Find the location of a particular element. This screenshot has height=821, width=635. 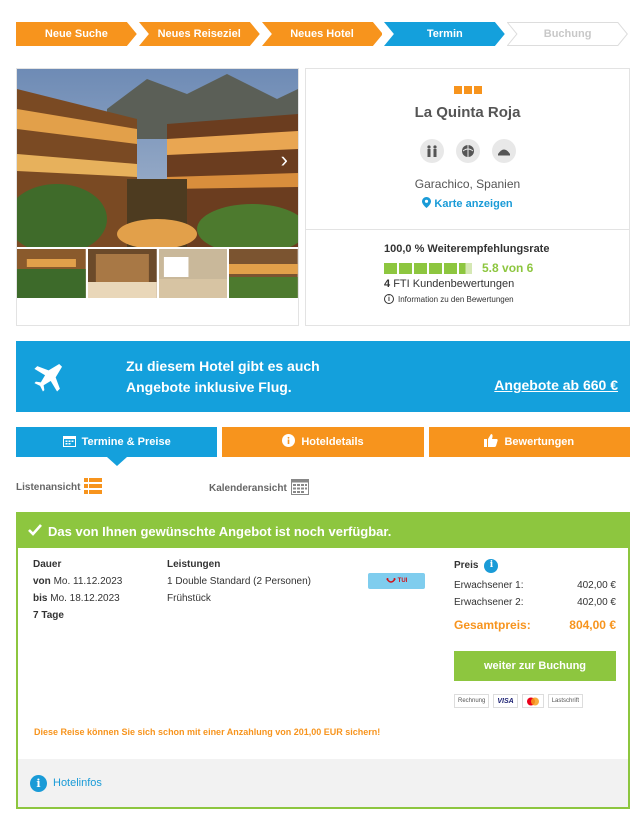

beach-icon is located at coordinates (467, 151).